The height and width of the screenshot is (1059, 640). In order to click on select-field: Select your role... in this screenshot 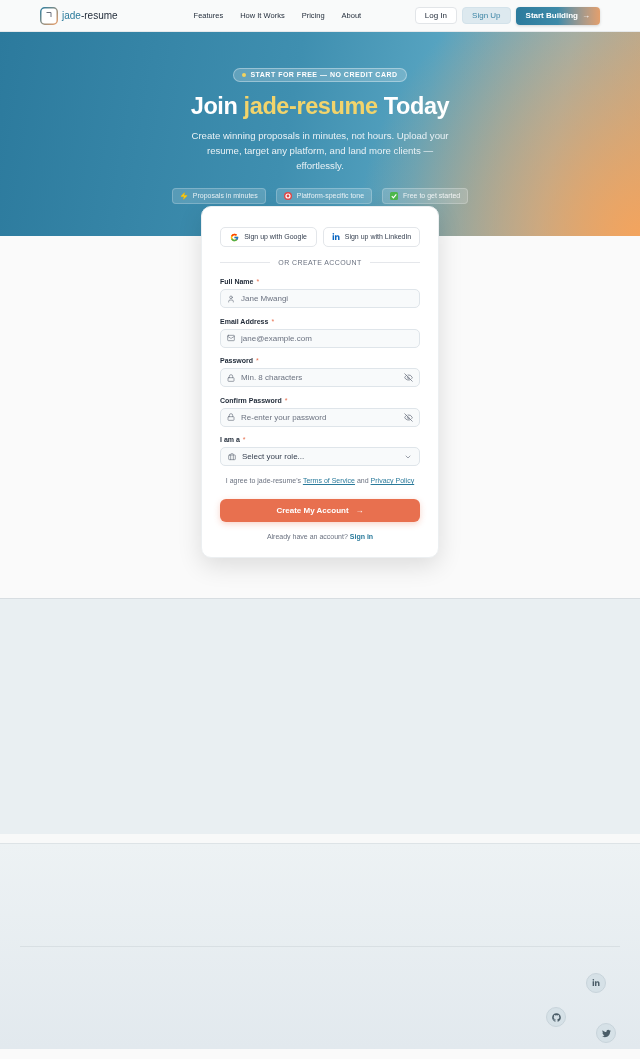, I will do `click(320, 456)`.